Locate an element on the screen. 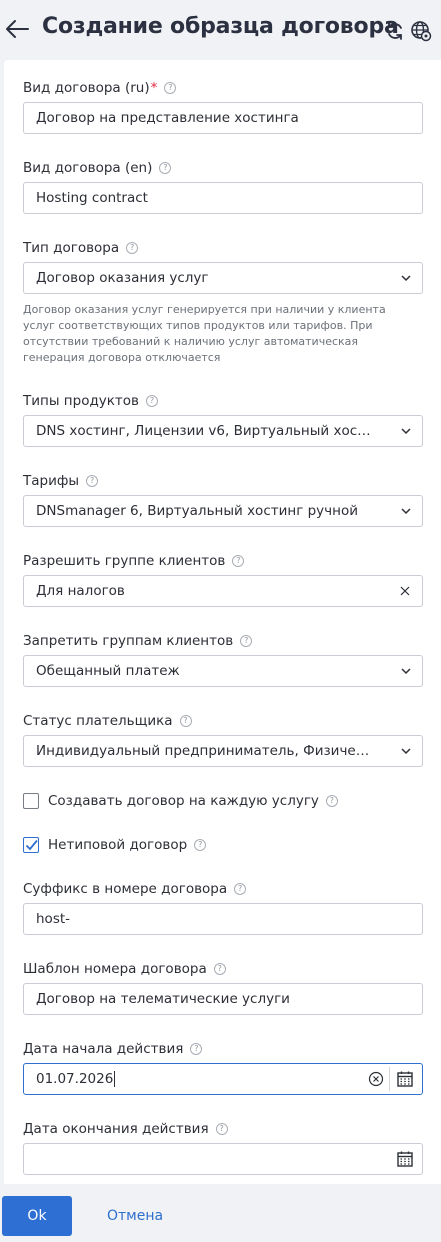 The width and height of the screenshot is (441, 1242). label-text: Дата начала действия is located at coordinates (103, 1049).